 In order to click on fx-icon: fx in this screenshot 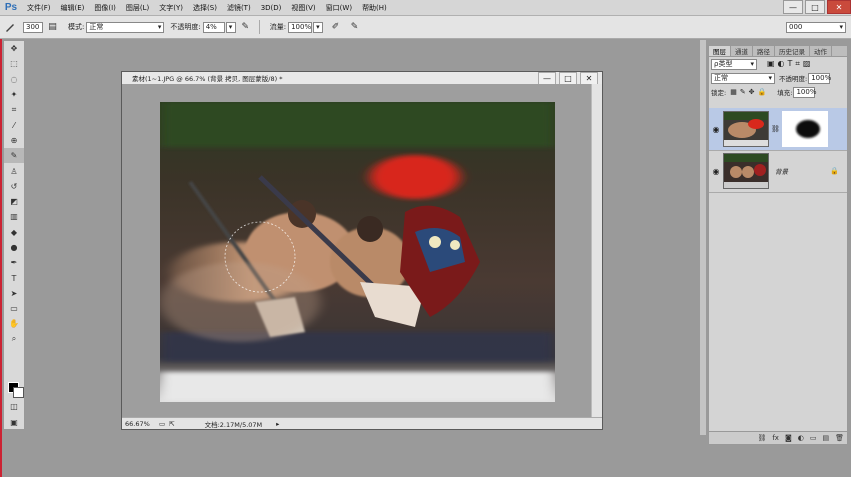, I will do `click(775, 438)`.